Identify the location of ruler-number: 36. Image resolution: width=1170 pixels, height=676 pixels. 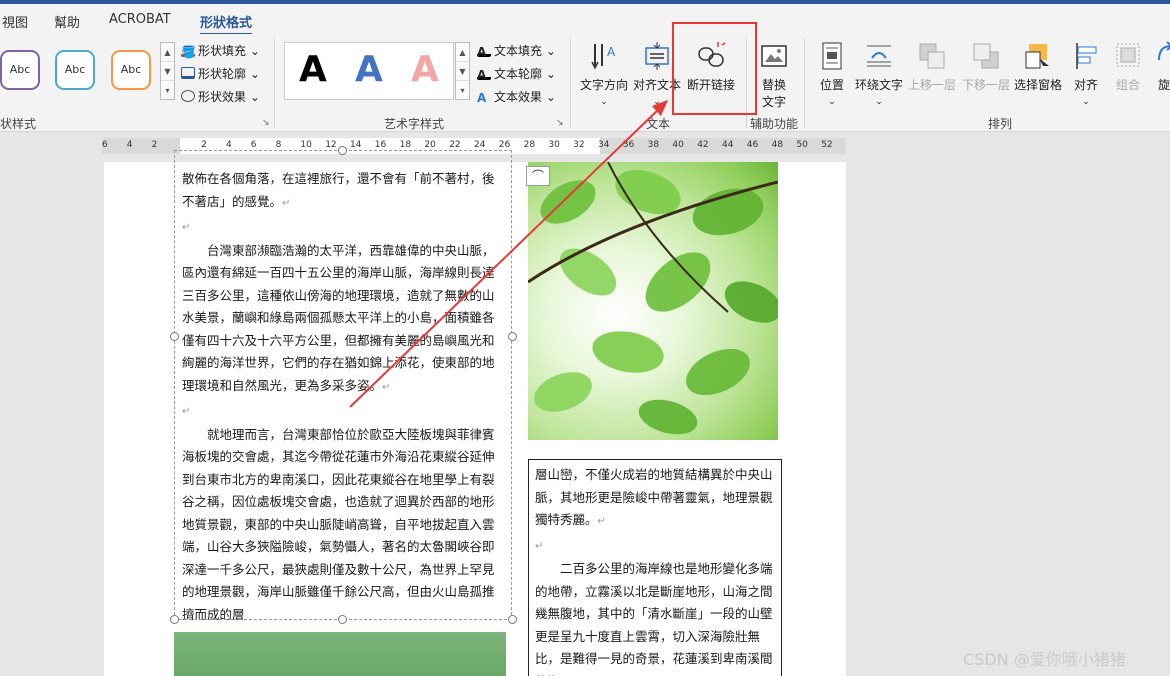
(628, 145).